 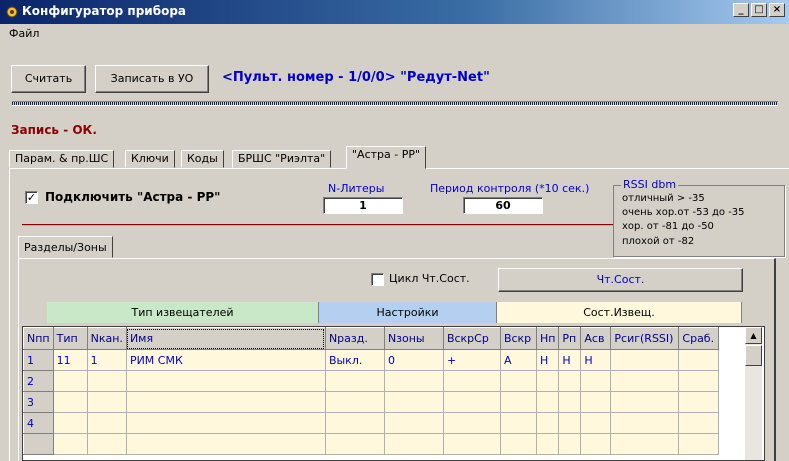 I want to click on table-row: 1 11 1 РИМ СМК Выкл. 0 + А Н Н Н, so click(x=371, y=360).